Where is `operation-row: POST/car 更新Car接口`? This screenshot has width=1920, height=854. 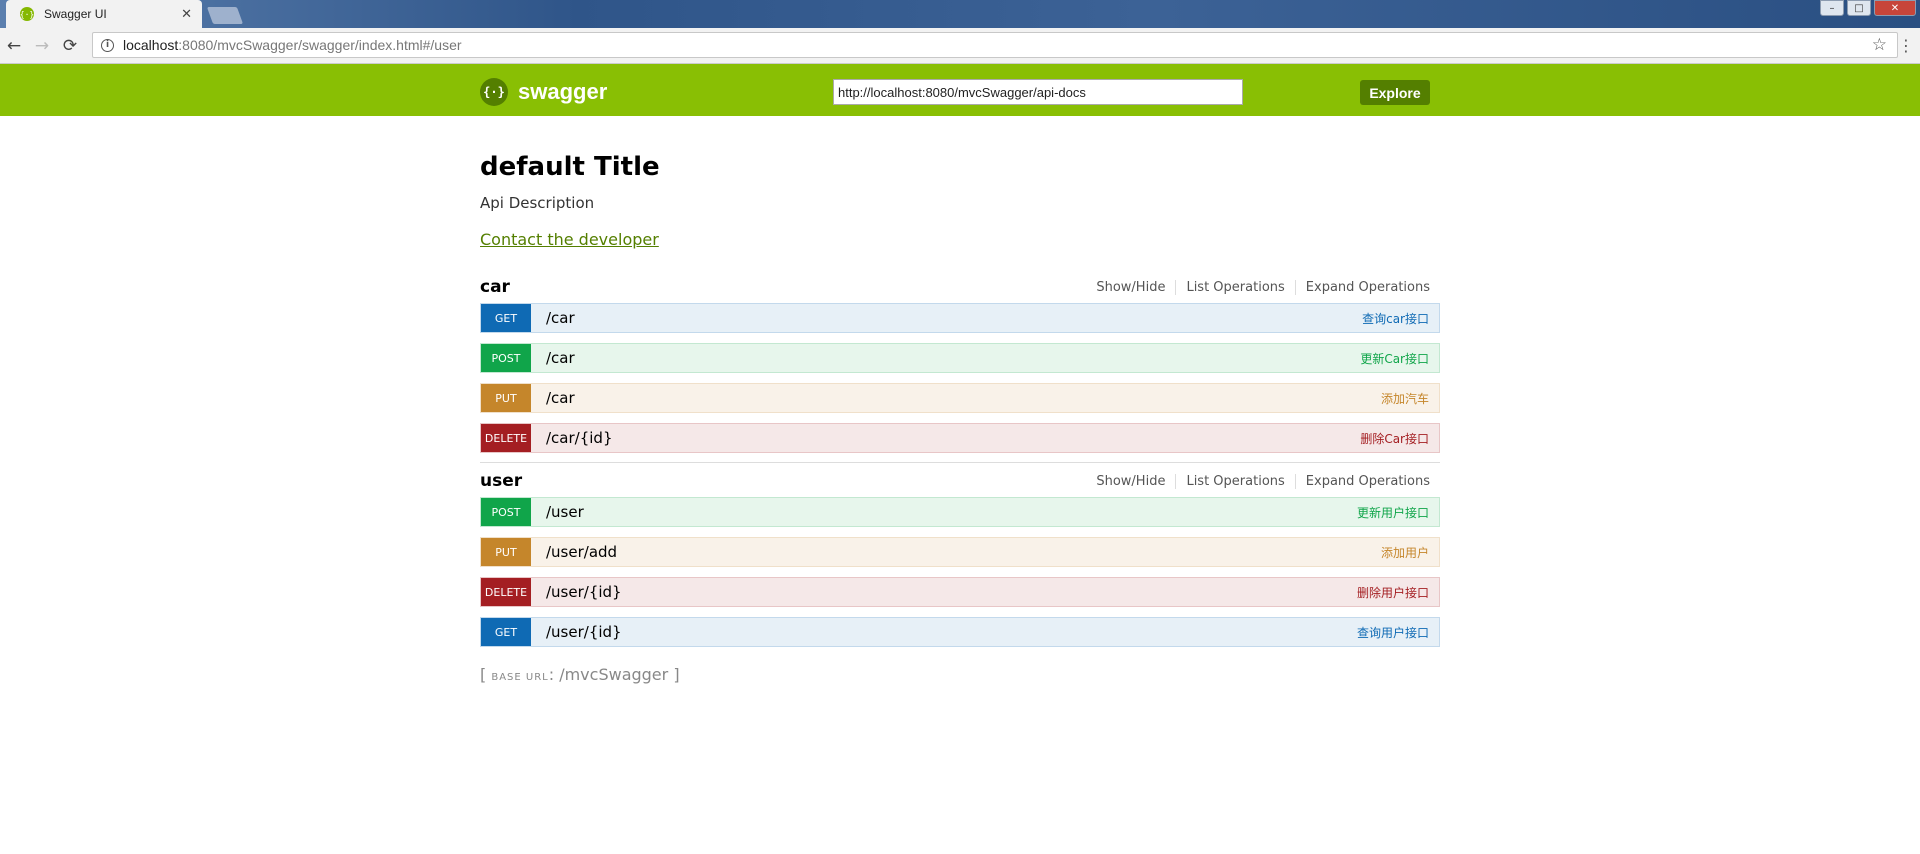 operation-row: POST/car 更新Car接口 is located at coordinates (960, 358).